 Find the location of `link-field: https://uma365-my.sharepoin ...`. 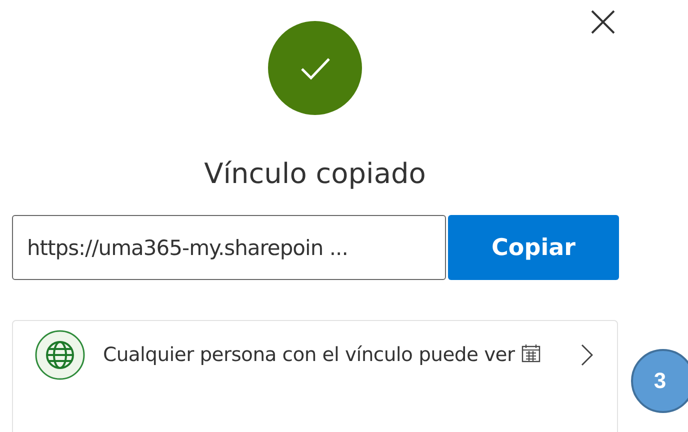

link-field: https://uma365-my.sharepoin ... is located at coordinates (229, 247).